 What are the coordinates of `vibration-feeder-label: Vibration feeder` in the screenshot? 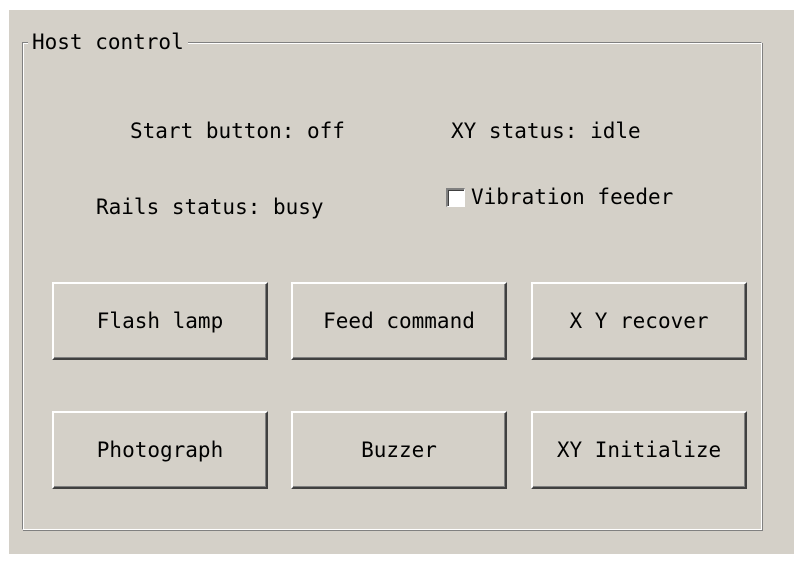 It's located at (572, 197).